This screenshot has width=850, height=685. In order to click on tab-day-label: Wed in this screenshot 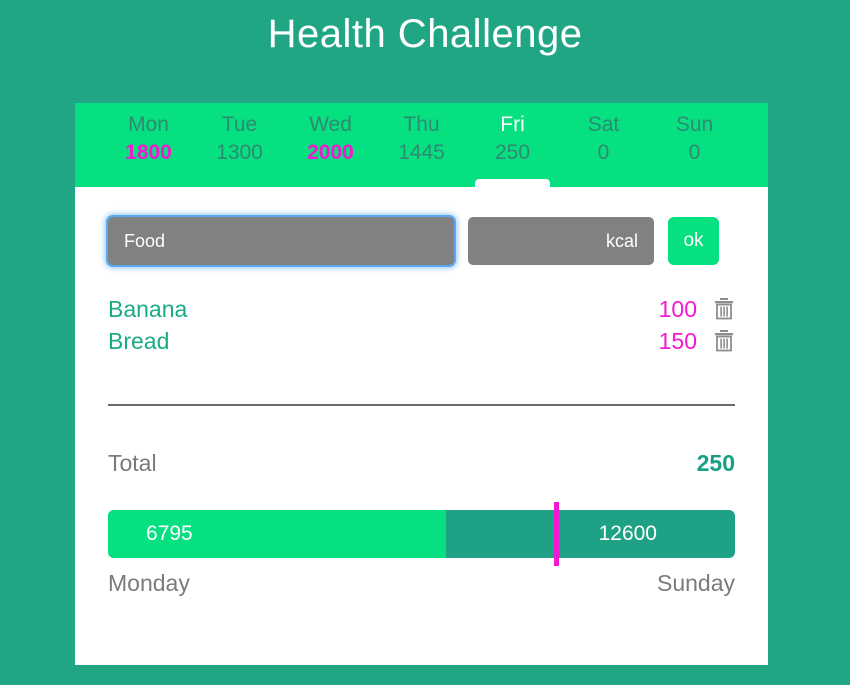, I will do `click(330, 124)`.